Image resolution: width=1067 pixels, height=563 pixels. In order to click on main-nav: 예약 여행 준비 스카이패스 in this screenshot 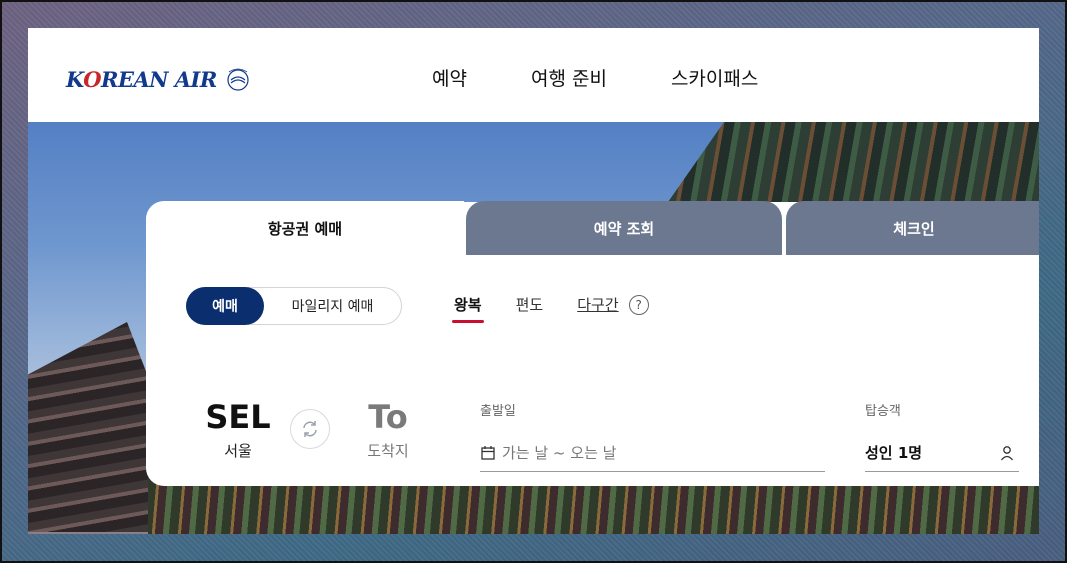, I will do `click(627, 77)`.